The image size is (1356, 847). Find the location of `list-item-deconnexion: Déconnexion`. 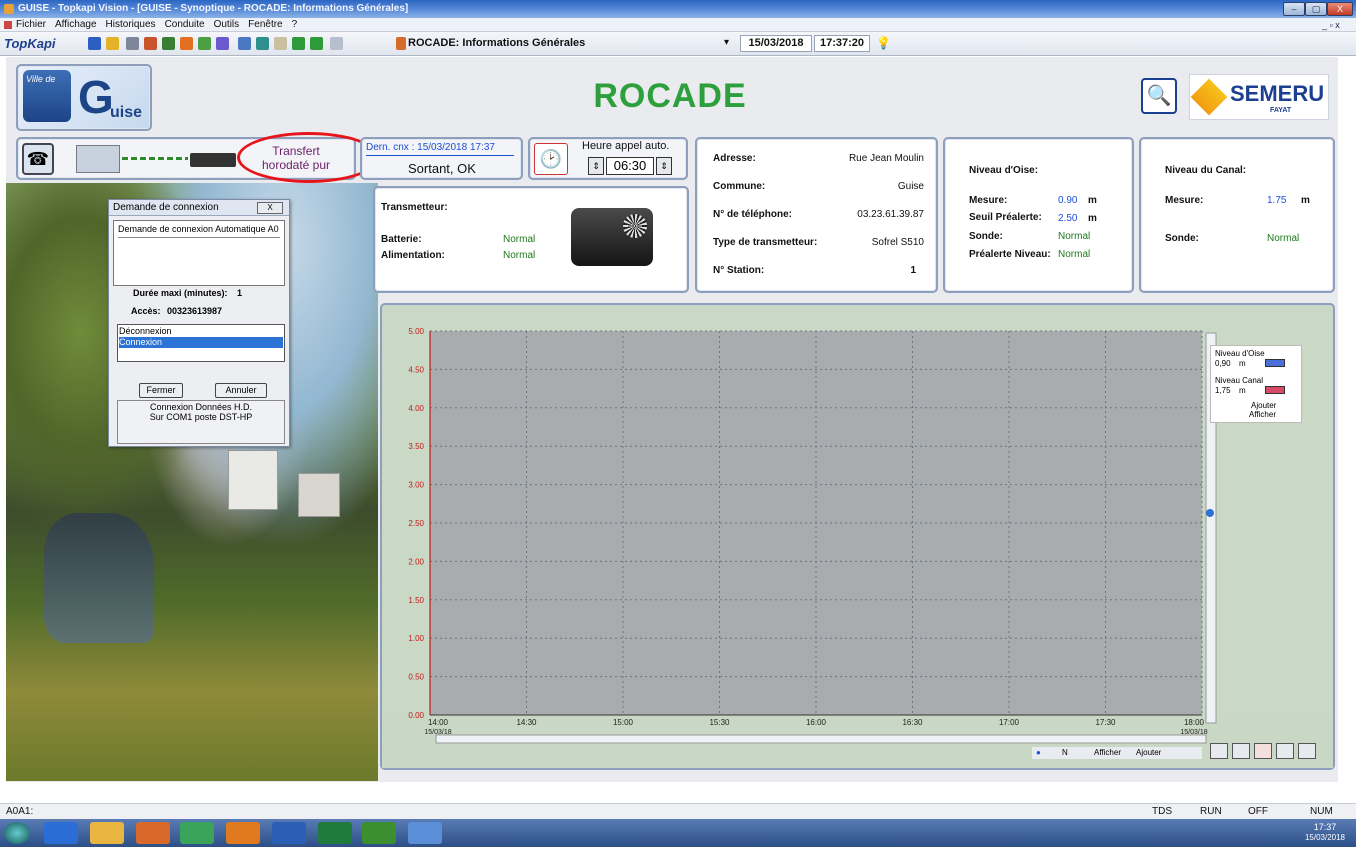

list-item-deconnexion: Déconnexion is located at coordinates (201, 331).